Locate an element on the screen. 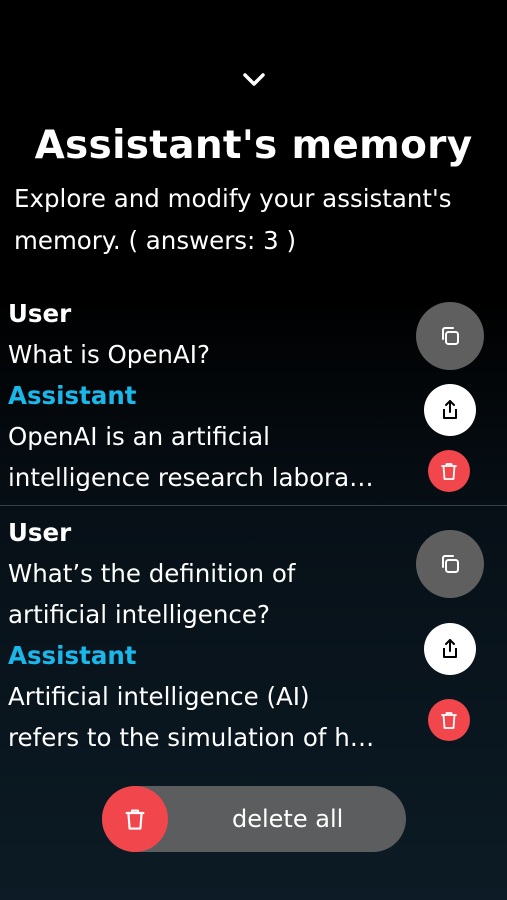 The height and width of the screenshot is (900, 507). answer-text: Artificial intelligence (AI) is located at coordinates (159, 696).